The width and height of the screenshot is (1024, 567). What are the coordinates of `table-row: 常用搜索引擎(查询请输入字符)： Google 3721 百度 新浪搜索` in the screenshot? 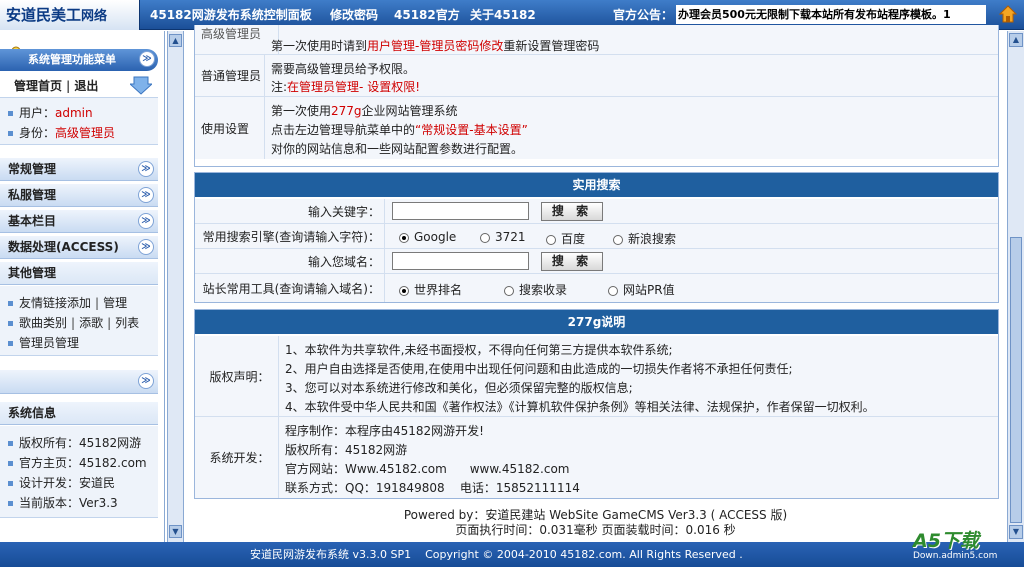 It's located at (596, 236).